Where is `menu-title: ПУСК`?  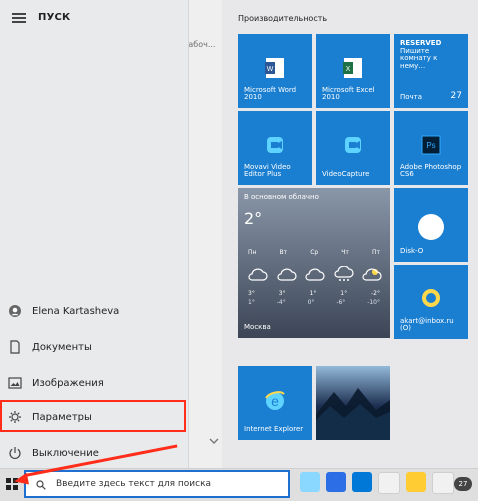 menu-title: ПУСК is located at coordinates (54, 17).